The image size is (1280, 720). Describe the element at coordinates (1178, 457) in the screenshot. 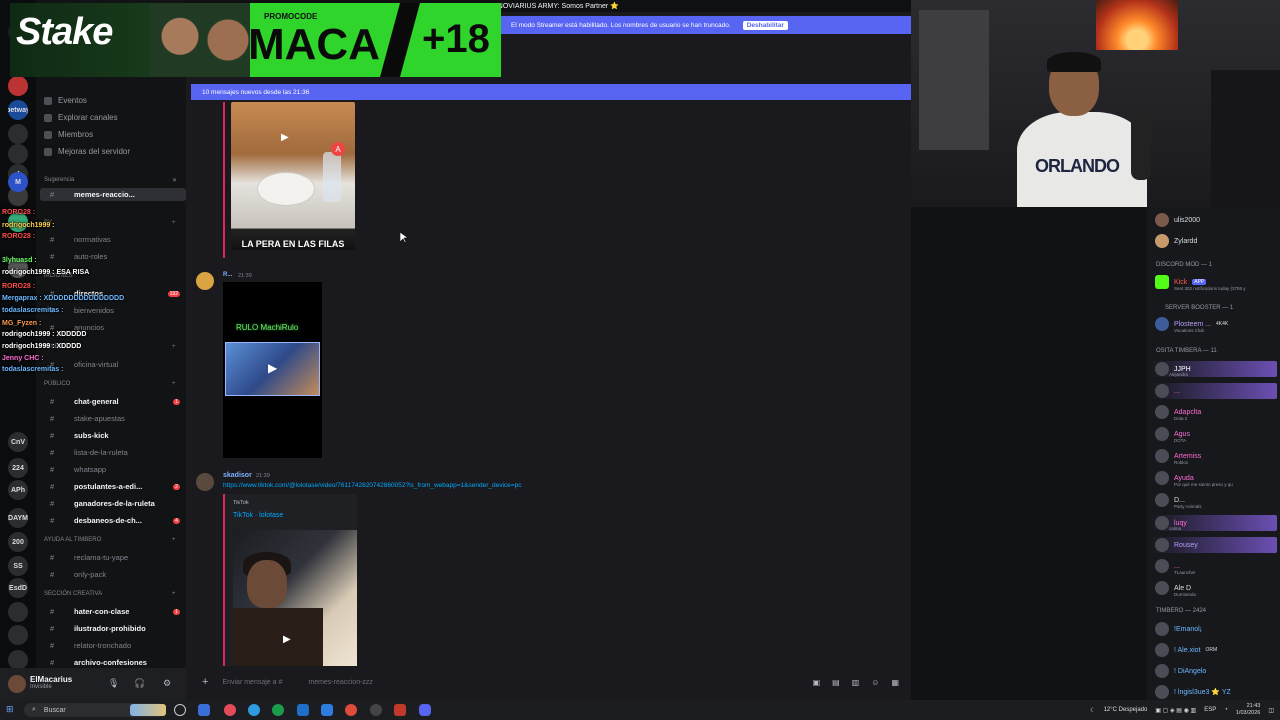

I see `member-item: Artemiss Roblox` at that location.